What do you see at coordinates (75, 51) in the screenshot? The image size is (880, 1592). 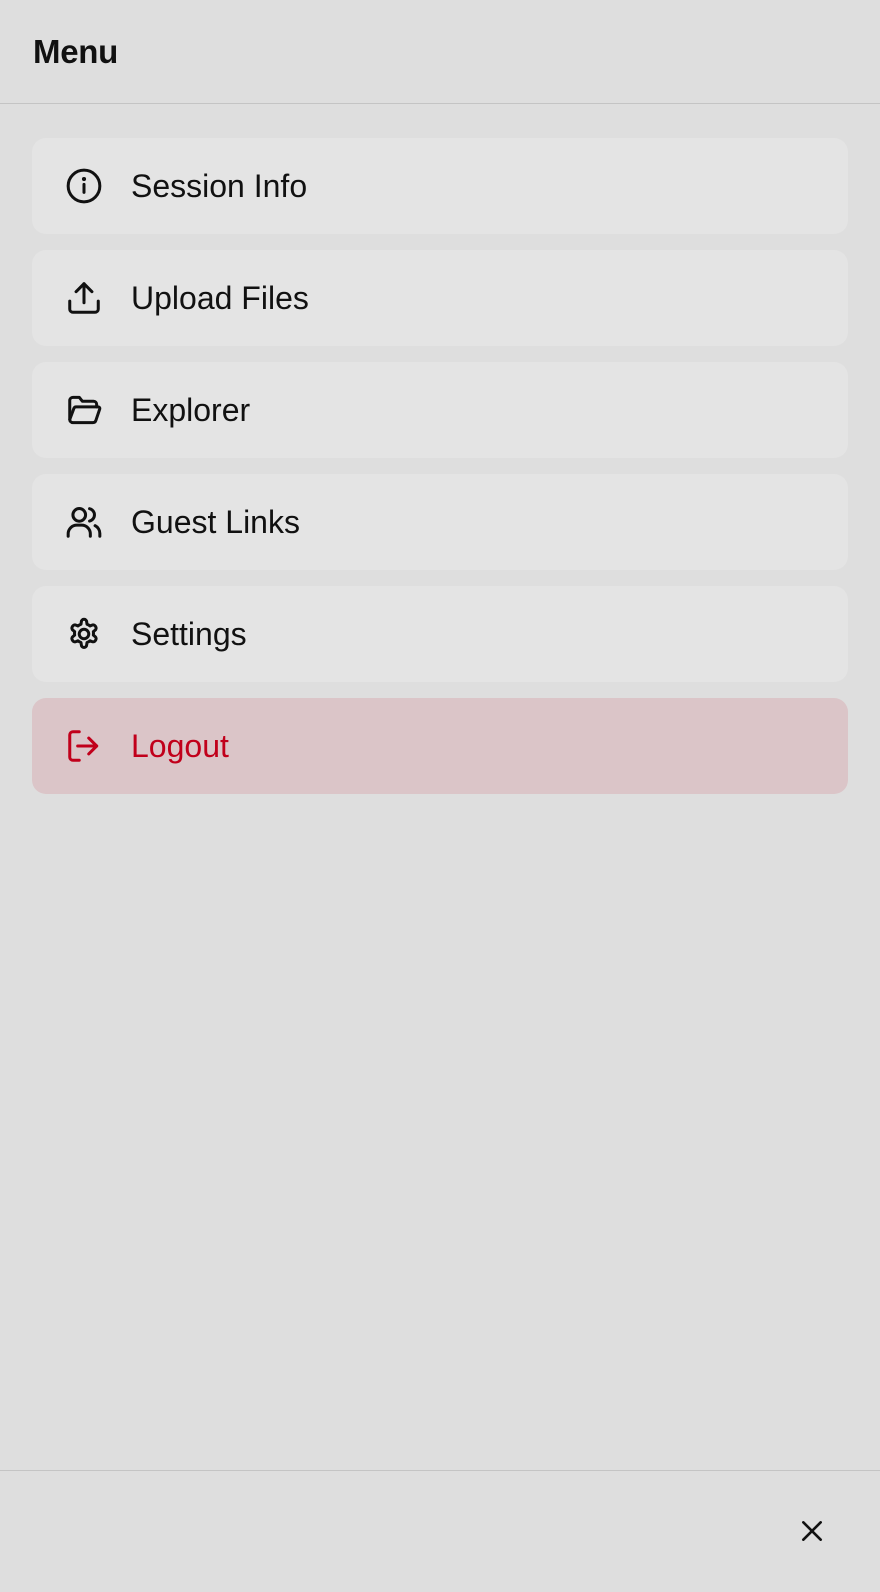 I see `page-title: Menu` at bounding box center [75, 51].